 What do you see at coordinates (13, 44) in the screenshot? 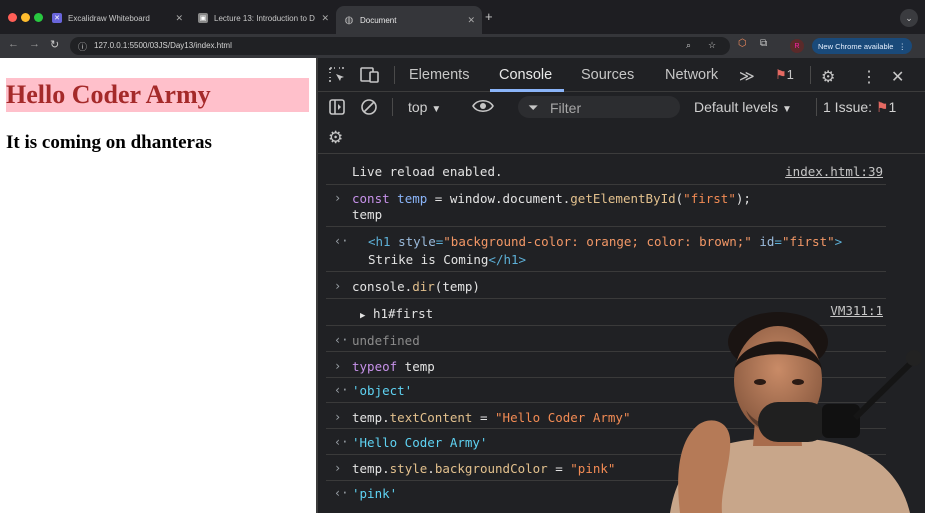
I see `back-arrow-icon: ←` at bounding box center [13, 44].